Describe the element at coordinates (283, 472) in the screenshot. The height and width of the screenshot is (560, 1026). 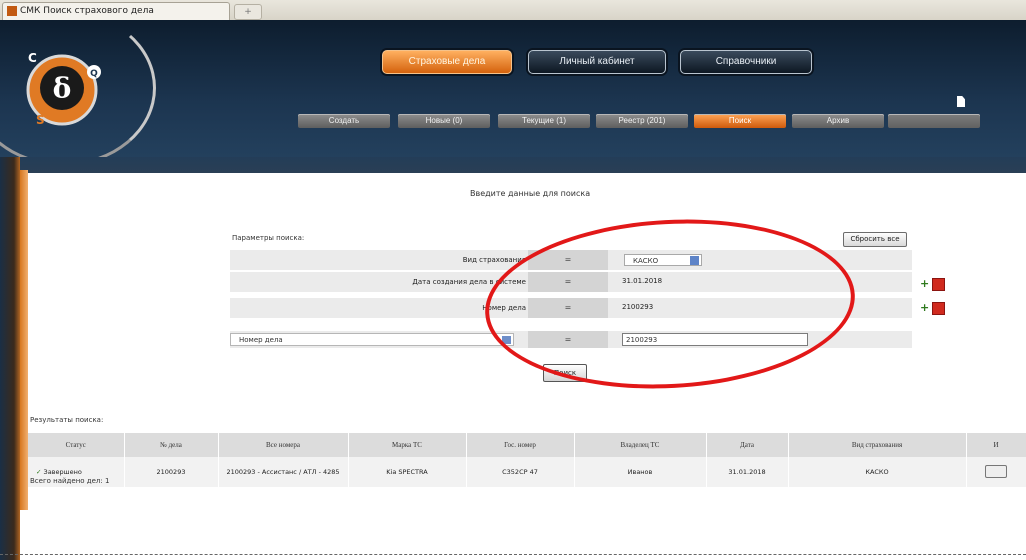
I see `all-numbers-cell: 2100293 - Ассистанс / АТЛ - 4285` at that location.